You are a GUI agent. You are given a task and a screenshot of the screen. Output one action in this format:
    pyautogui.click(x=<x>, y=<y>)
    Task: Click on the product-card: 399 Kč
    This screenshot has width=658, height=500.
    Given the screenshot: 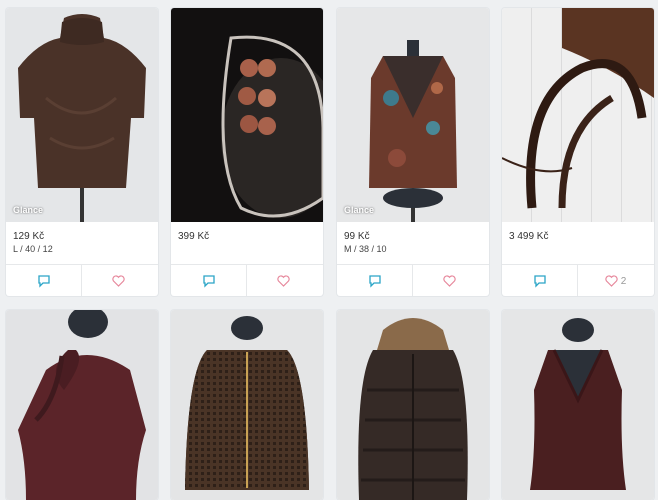 What is the action you would take?
    pyautogui.click(x=247, y=152)
    